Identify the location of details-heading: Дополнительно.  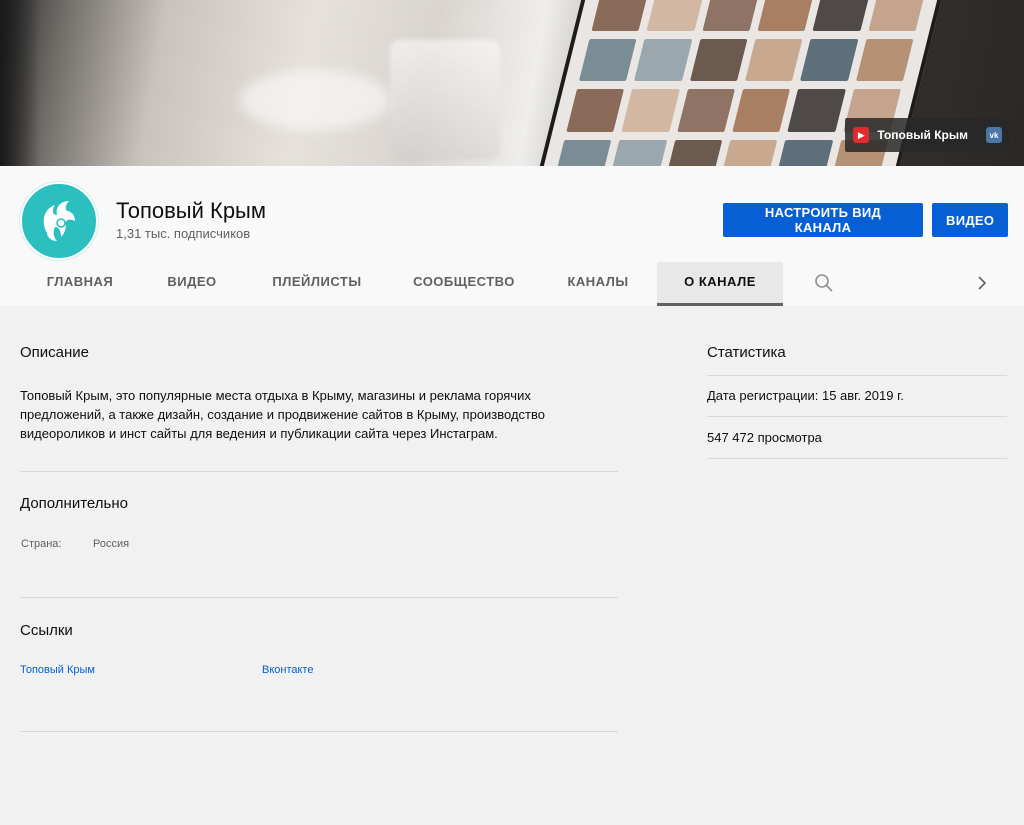
(74, 503).